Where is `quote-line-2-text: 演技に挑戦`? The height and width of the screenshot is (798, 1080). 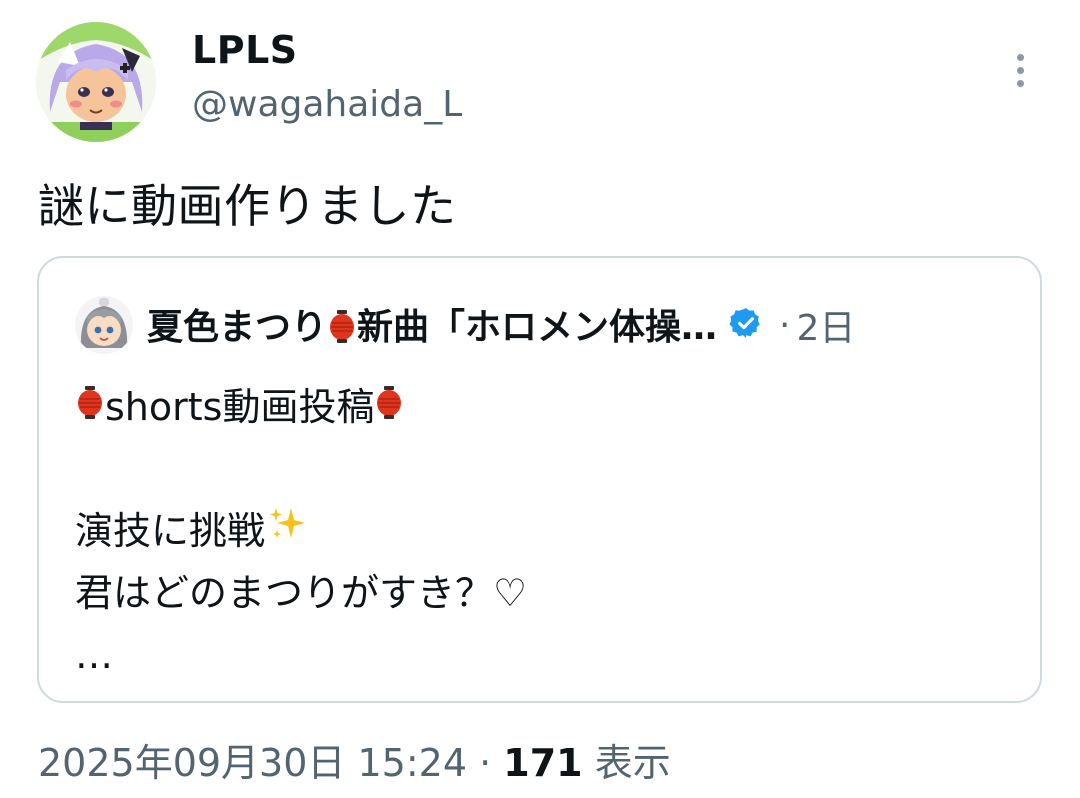 quote-line-2-text: 演技に挑戦 is located at coordinates (170, 531).